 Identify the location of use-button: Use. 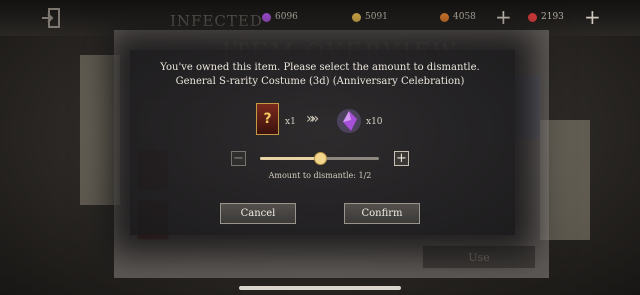
(479, 257).